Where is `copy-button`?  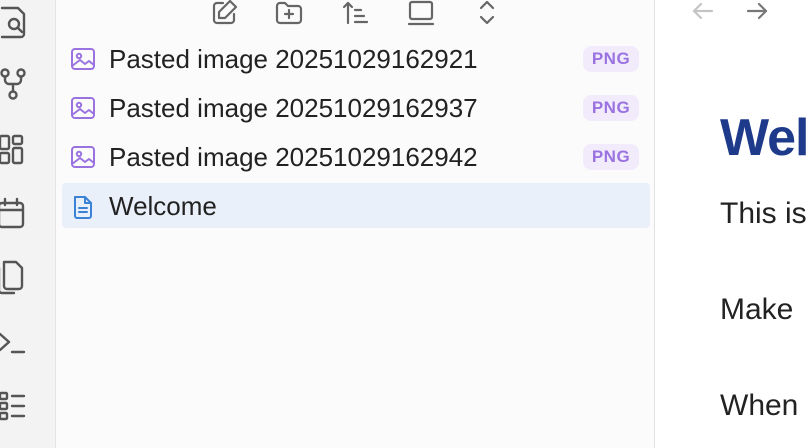 copy-button is located at coordinates (14, 276).